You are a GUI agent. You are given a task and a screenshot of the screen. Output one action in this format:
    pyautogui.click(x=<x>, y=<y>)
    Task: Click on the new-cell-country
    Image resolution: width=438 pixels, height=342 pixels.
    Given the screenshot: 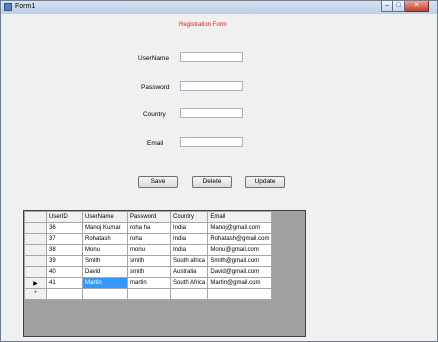 What is the action you would take?
    pyautogui.click(x=189, y=294)
    